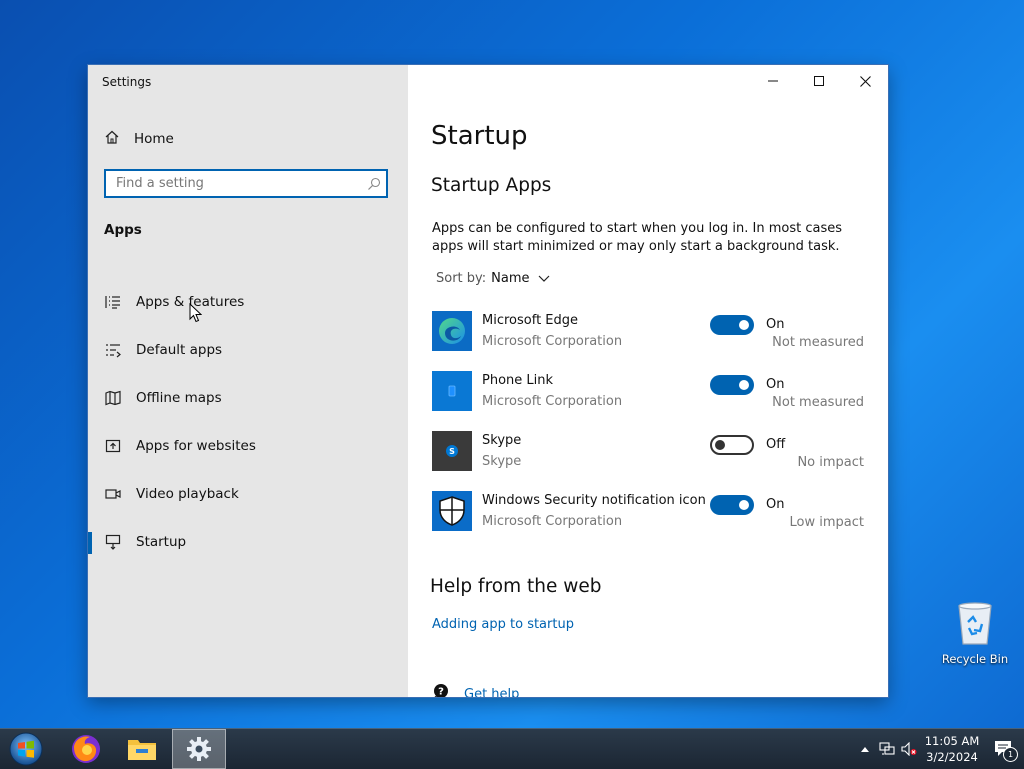  Describe the element at coordinates (112, 139) in the screenshot. I see `home-icon` at that location.